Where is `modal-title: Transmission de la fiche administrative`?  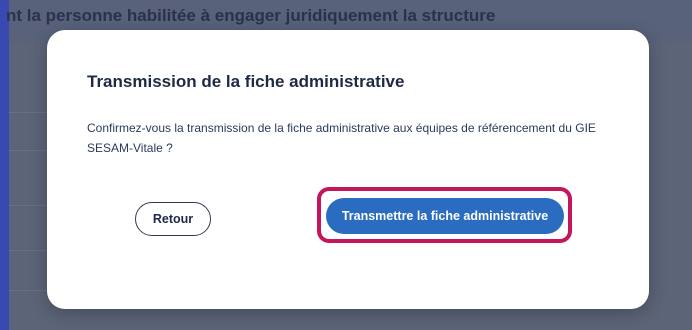 modal-title: Transmission de la fiche administrative is located at coordinates (246, 81).